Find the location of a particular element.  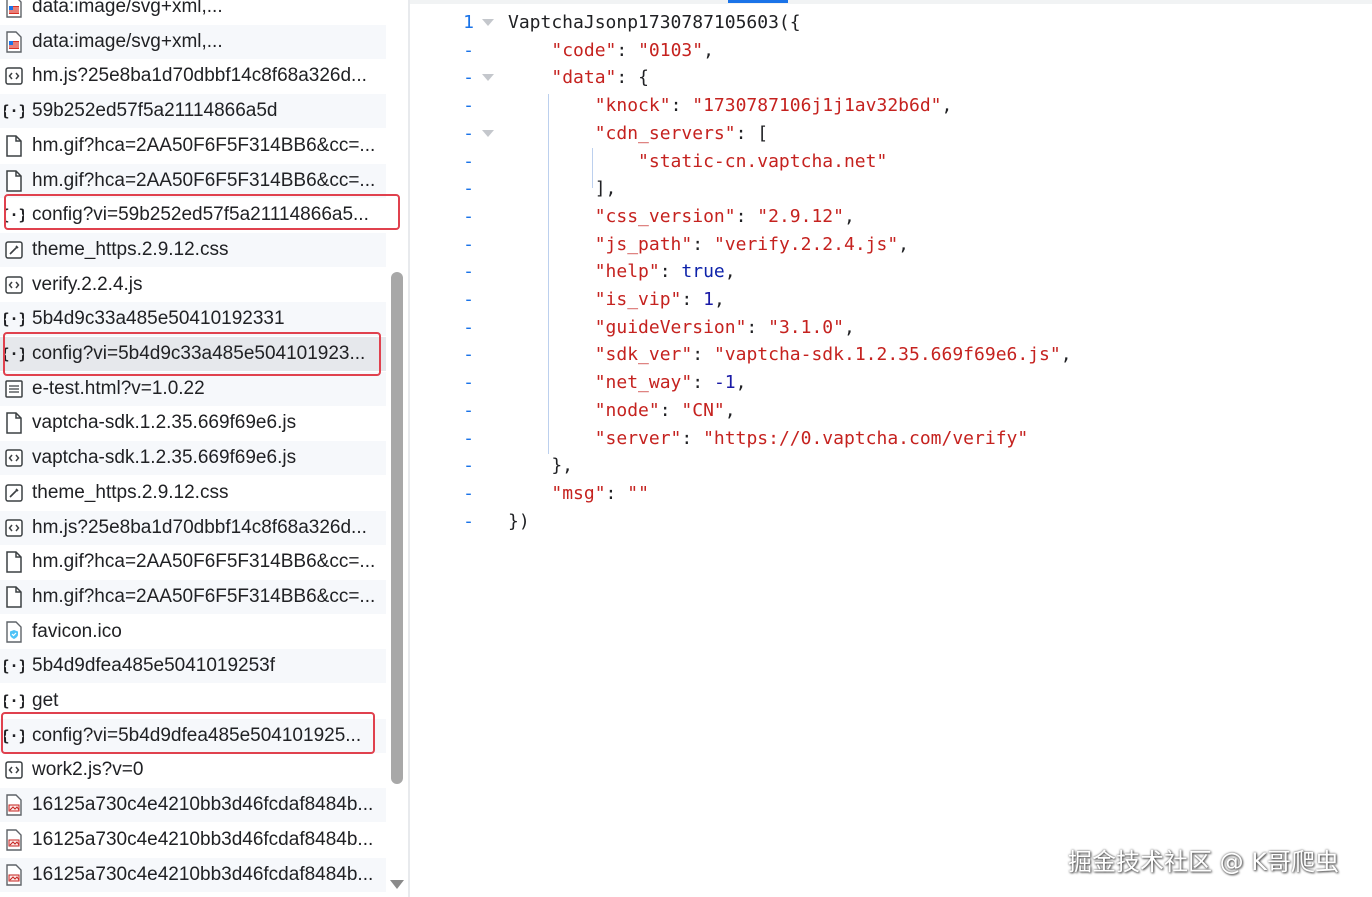

stylesheet-icon is located at coordinates (14, 493).